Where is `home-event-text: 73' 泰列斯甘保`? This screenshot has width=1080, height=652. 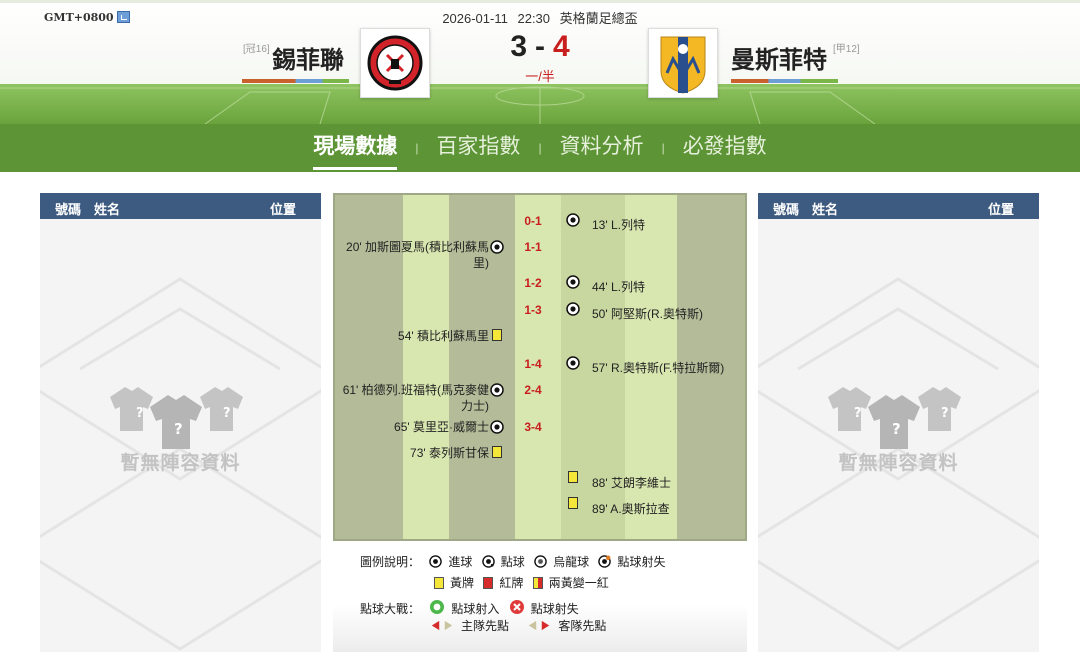 home-event-text: 73' 泰列斯甘保 is located at coordinates (414, 453).